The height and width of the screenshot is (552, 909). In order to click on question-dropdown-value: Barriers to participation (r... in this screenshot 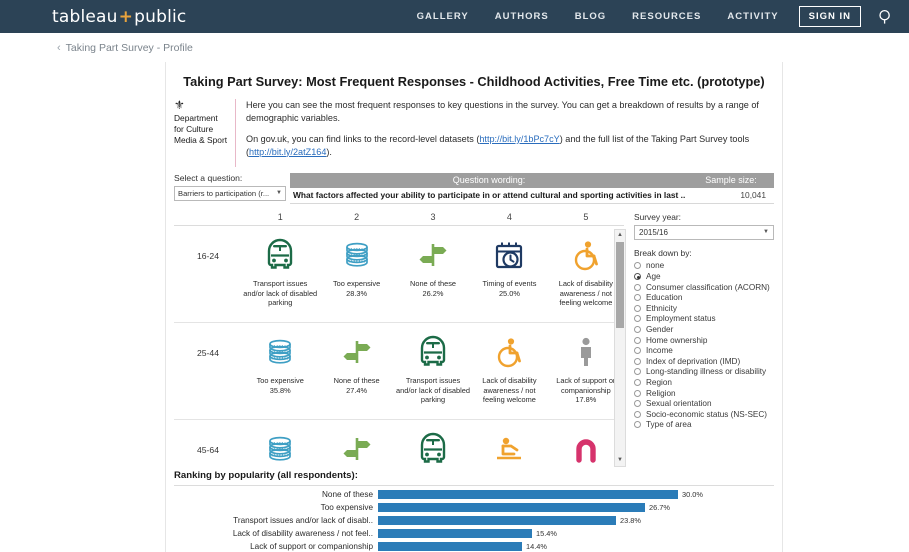, I will do `click(224, 193)`.